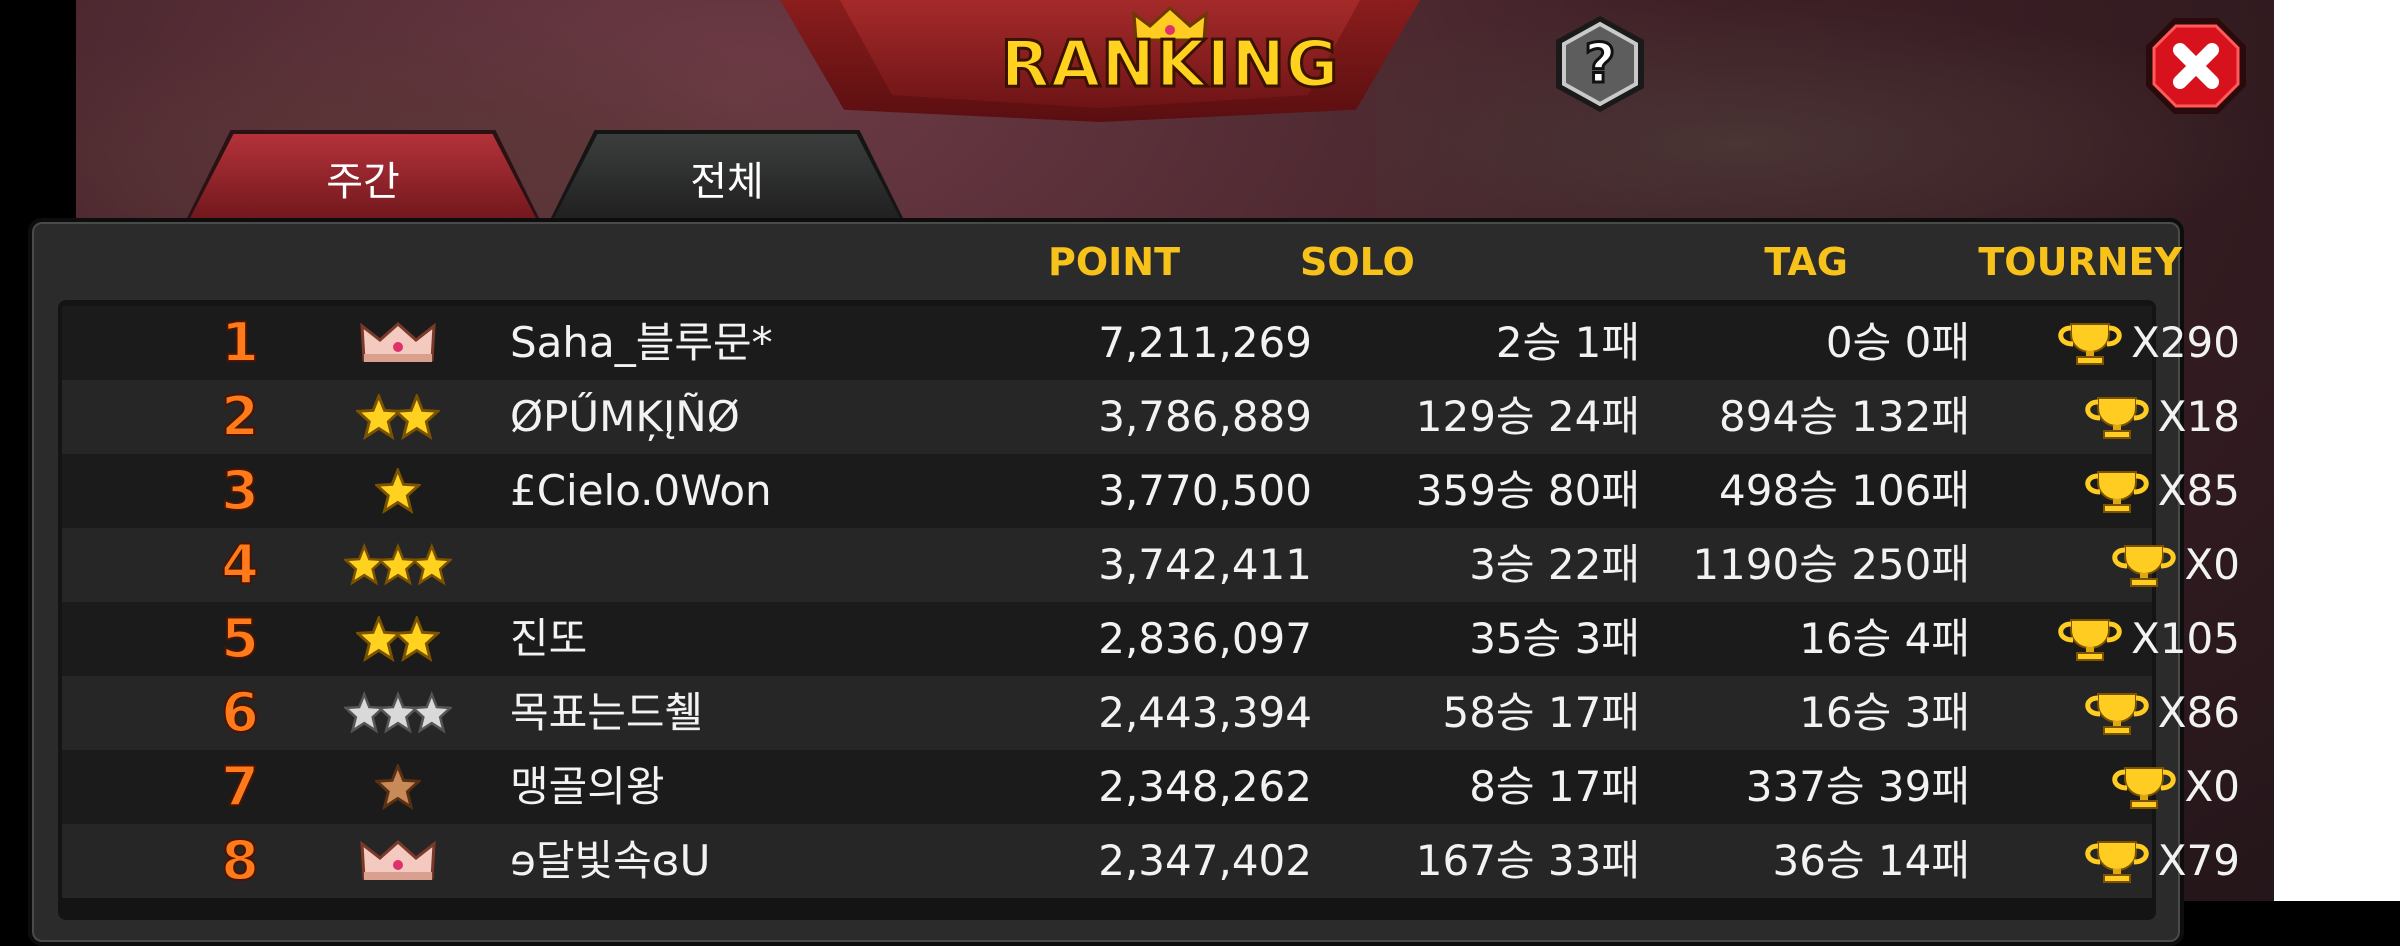 Image resolution: width=2400 pixels, height=946 pixels. I want to click on help-button: ?, so click(1600, 64).